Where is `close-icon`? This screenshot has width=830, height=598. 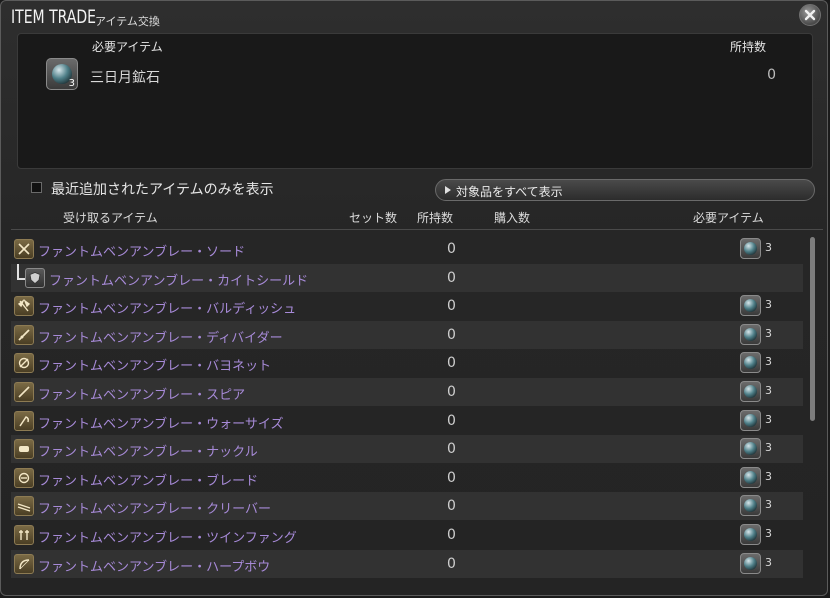 close-icon is located at coordinates (810, 15).